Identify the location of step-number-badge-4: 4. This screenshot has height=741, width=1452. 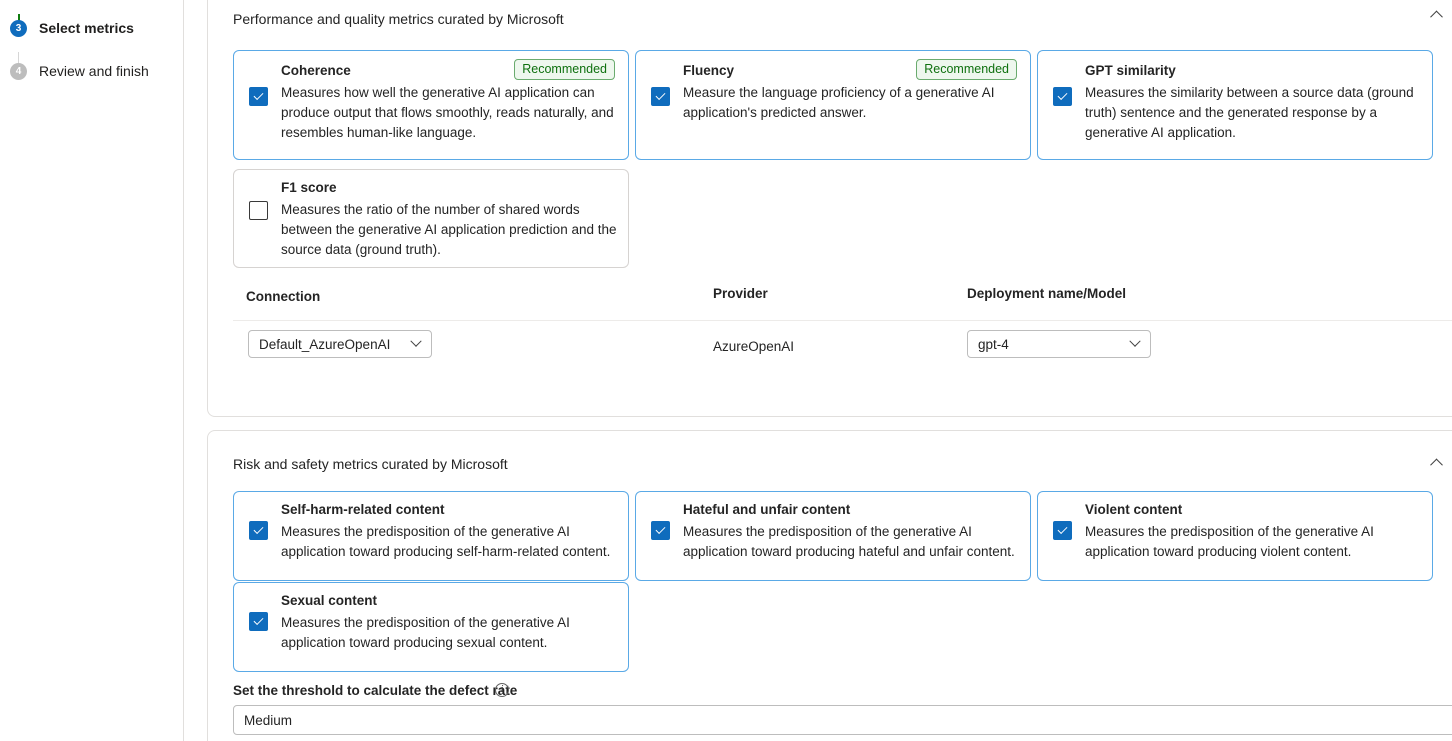
(18, 71).